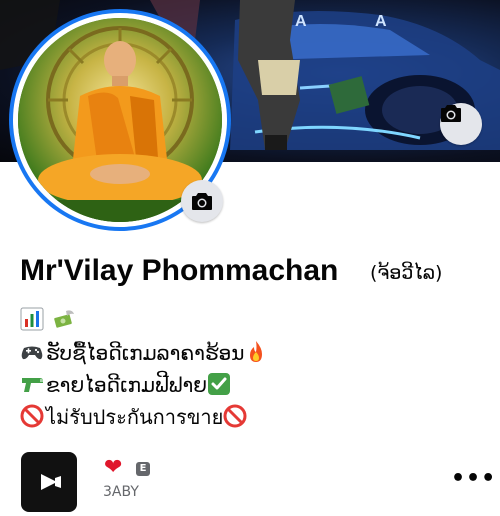  Describe the element at coordinates (32, 385) in the screenshot. I see `water-pistol-icon` at that location.